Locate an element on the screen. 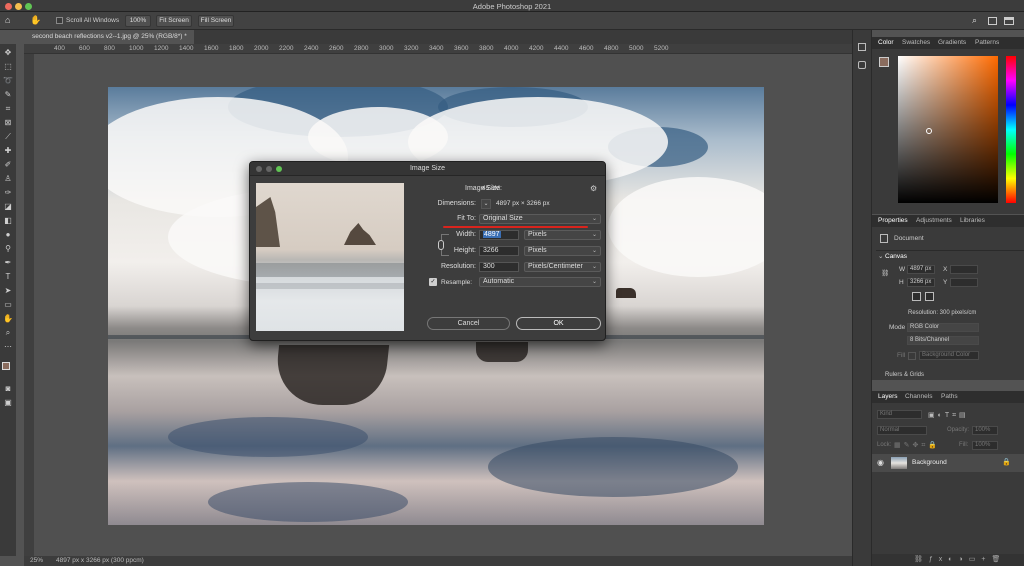 The height and width of the screenshot is (566, 1024). lock-icons: ▦✎✥⌗🔒 is located at coordinates (917, 445).